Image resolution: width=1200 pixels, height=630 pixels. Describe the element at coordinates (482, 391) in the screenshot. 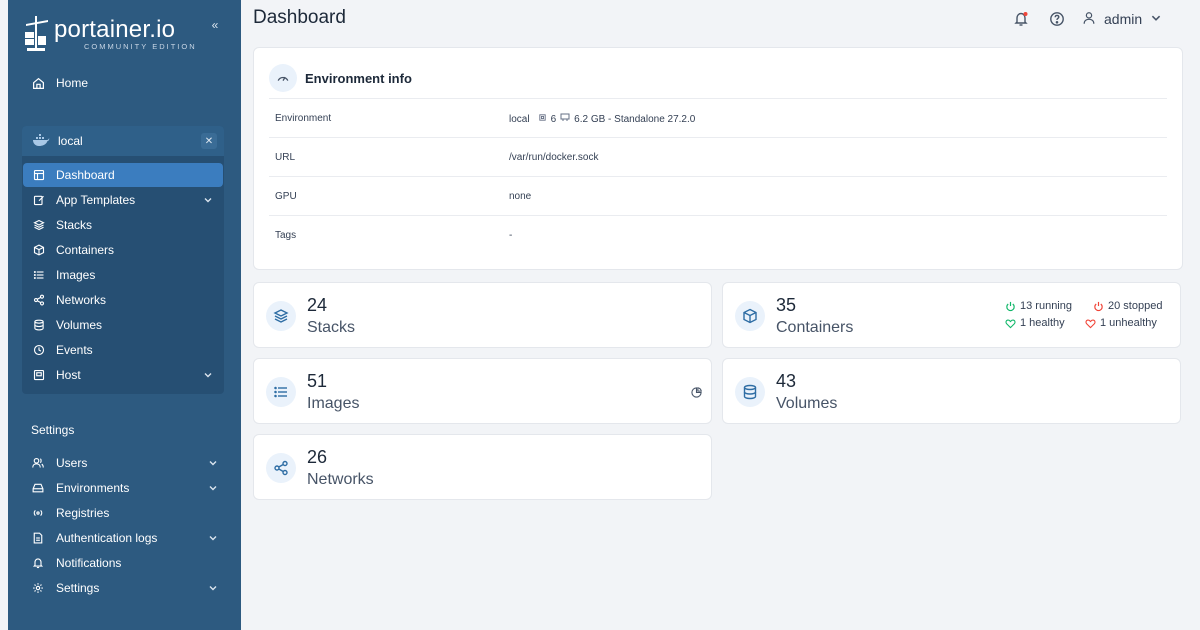

I see `images-card: 51 Images` at that location.